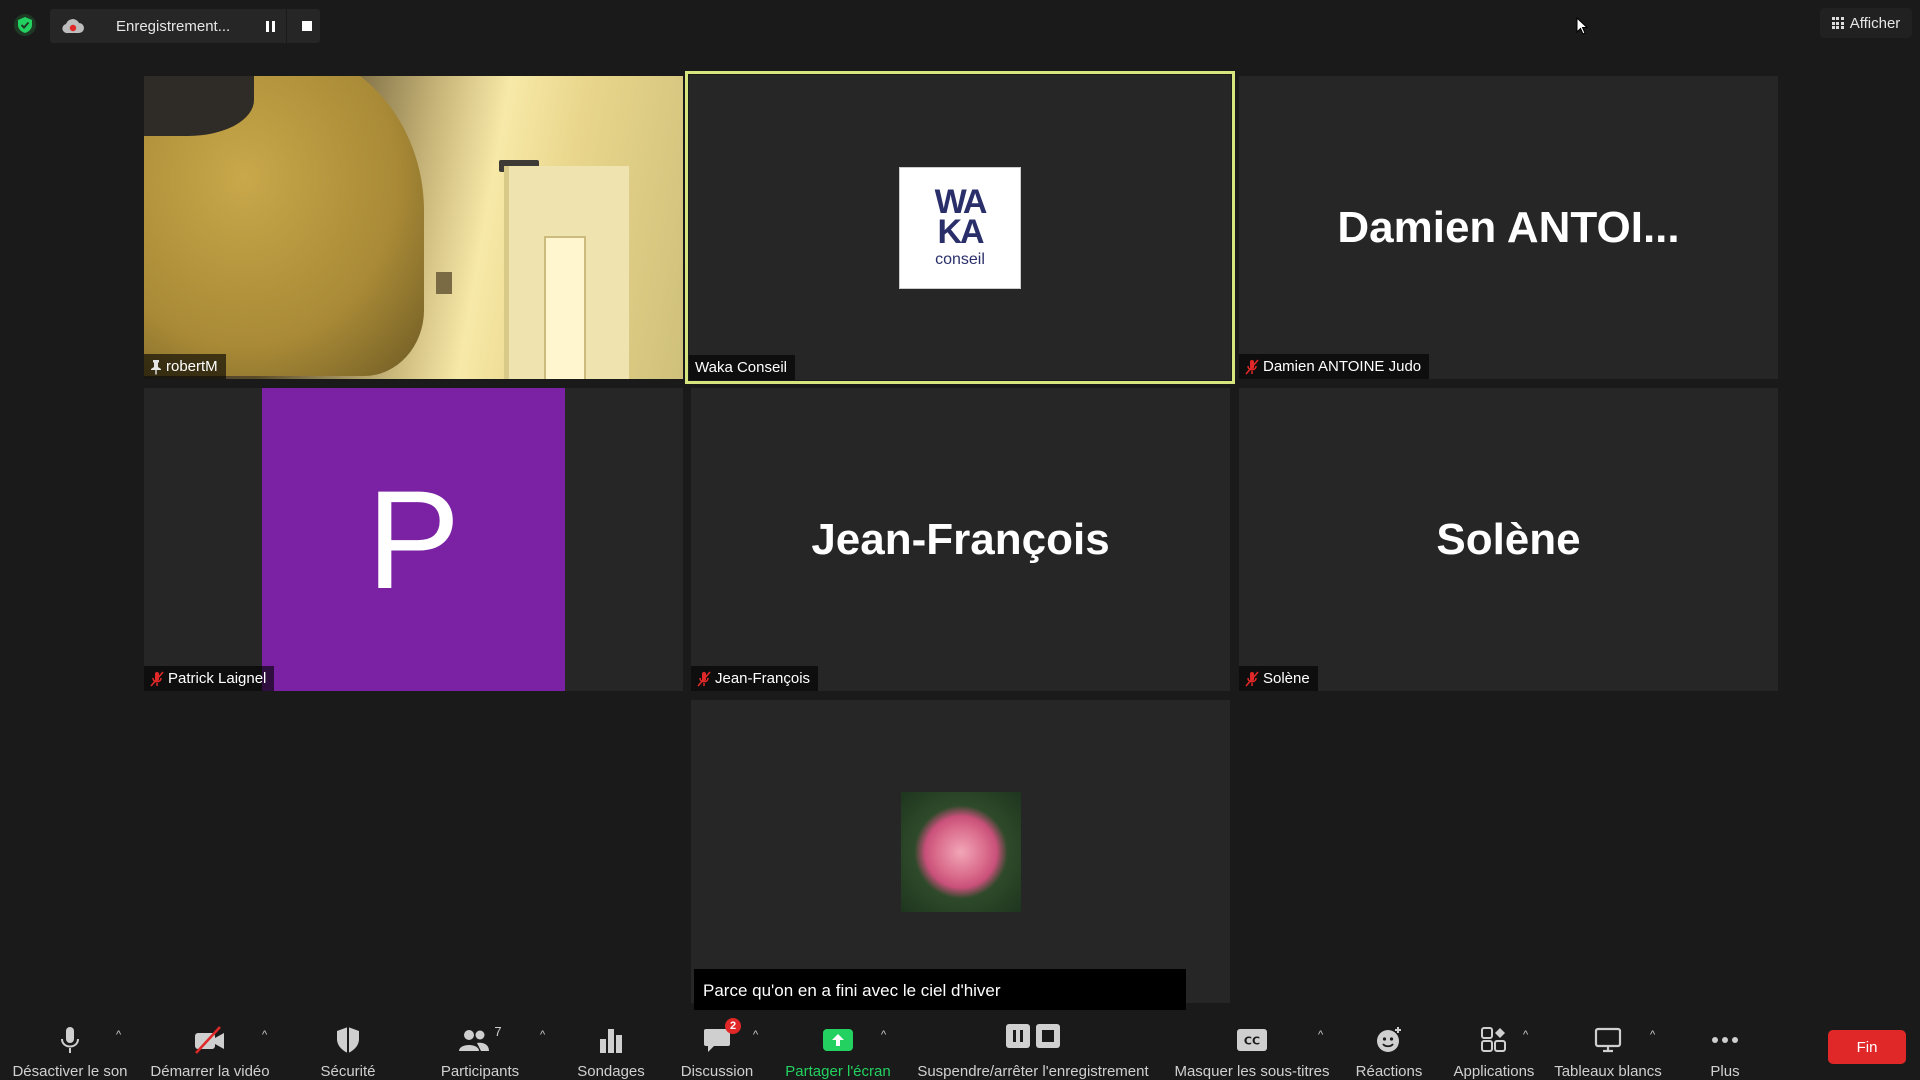 Image resolution: width=1920 pixels, height=1080 pixels. What do you see at coordinates (480, 1039) in the screenshot?
I see `participants-icon: 7` at bounding box center [480, 1039].